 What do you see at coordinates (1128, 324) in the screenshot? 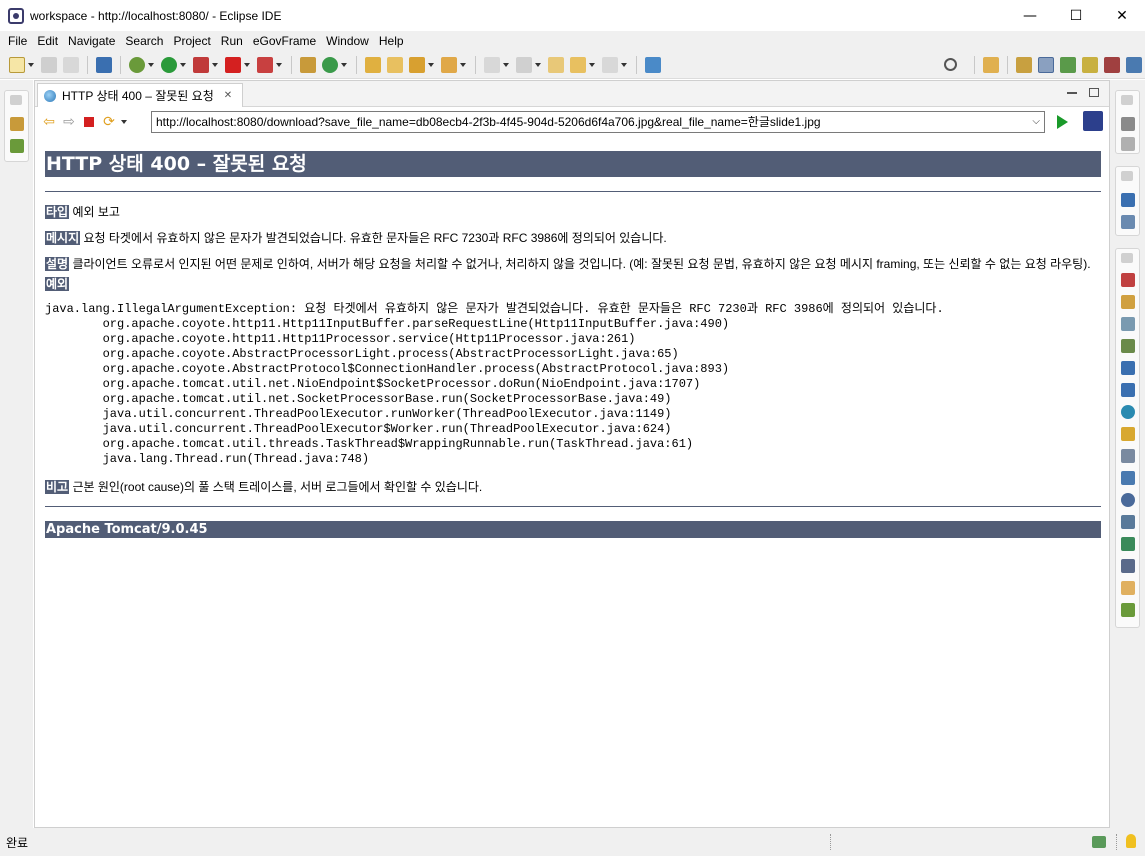
I see `declaration-icon` at bounding box center [1128, 324].